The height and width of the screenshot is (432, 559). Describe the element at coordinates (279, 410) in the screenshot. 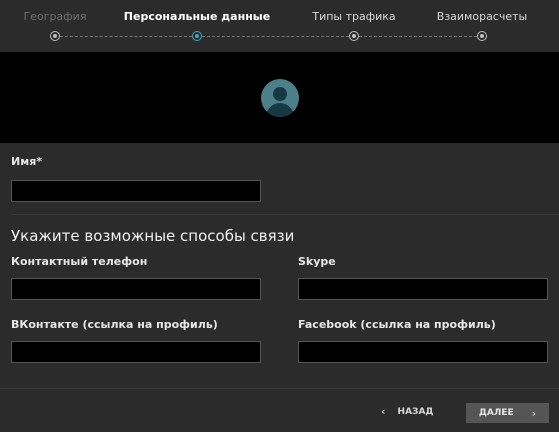

I see `wizard-footer: ‹ НАЗАД ДАЛЕЕ ›` at that location.